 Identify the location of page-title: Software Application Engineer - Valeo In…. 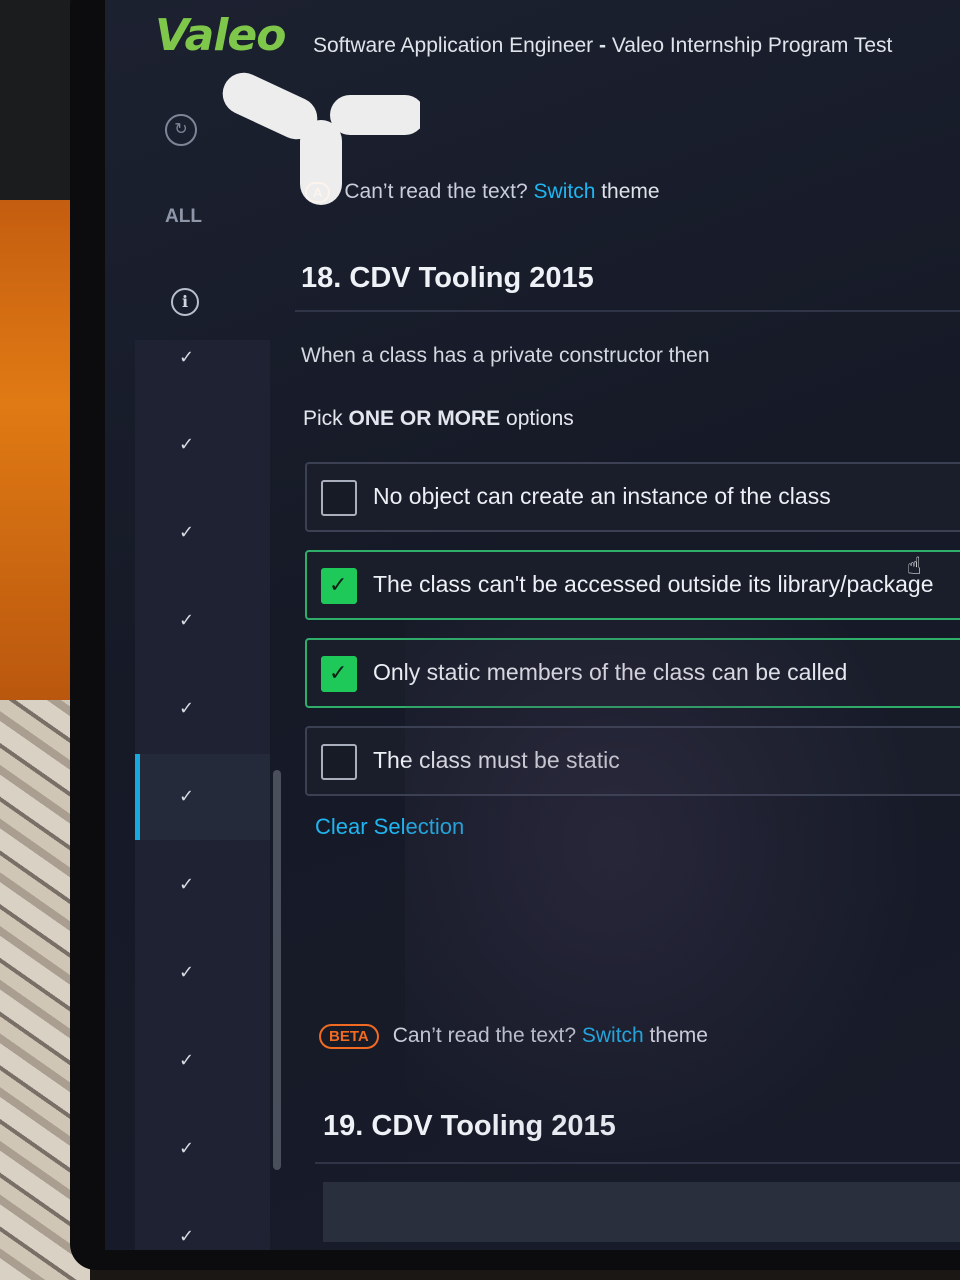
(602, 46).